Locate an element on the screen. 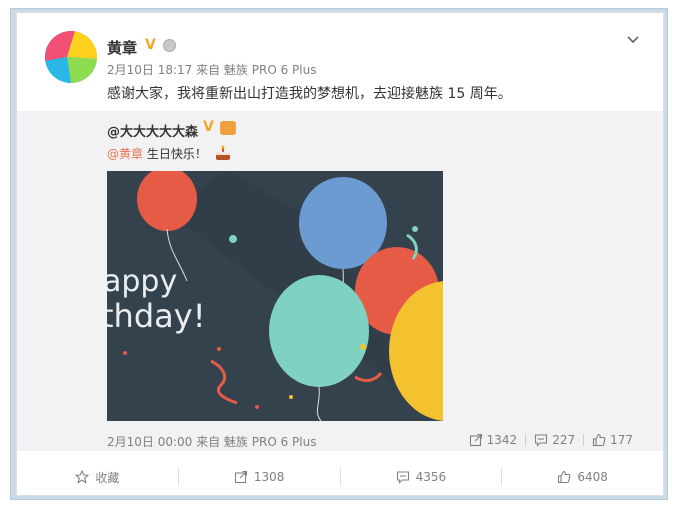  repost-text: @黄章 生日快乐！ is located at coordinates (169, 153).